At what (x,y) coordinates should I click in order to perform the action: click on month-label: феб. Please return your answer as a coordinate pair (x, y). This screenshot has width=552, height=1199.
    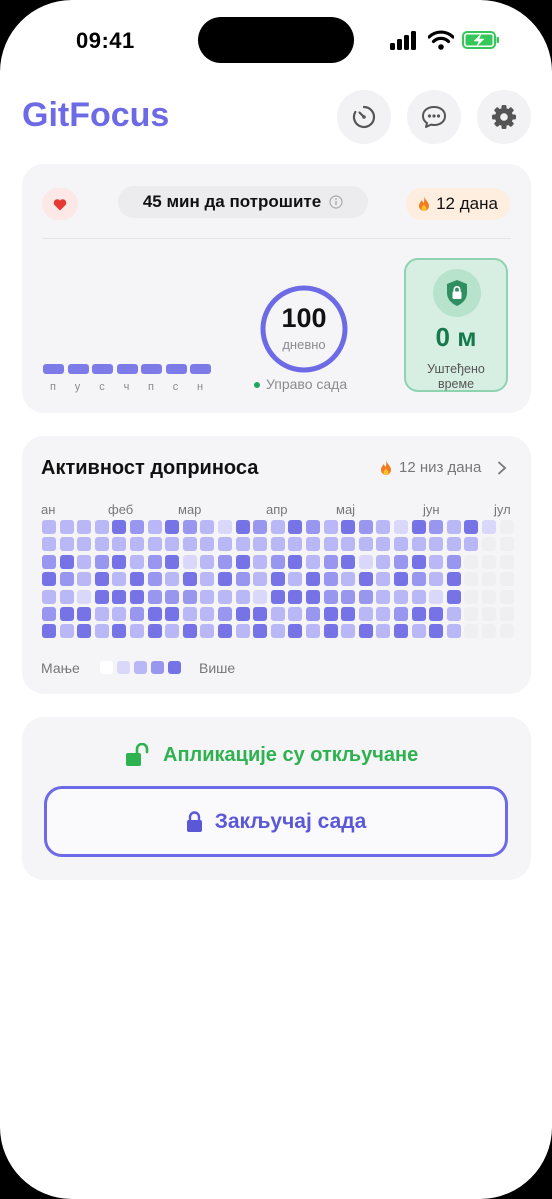
    Looking at the image, I should click on (121, 509).